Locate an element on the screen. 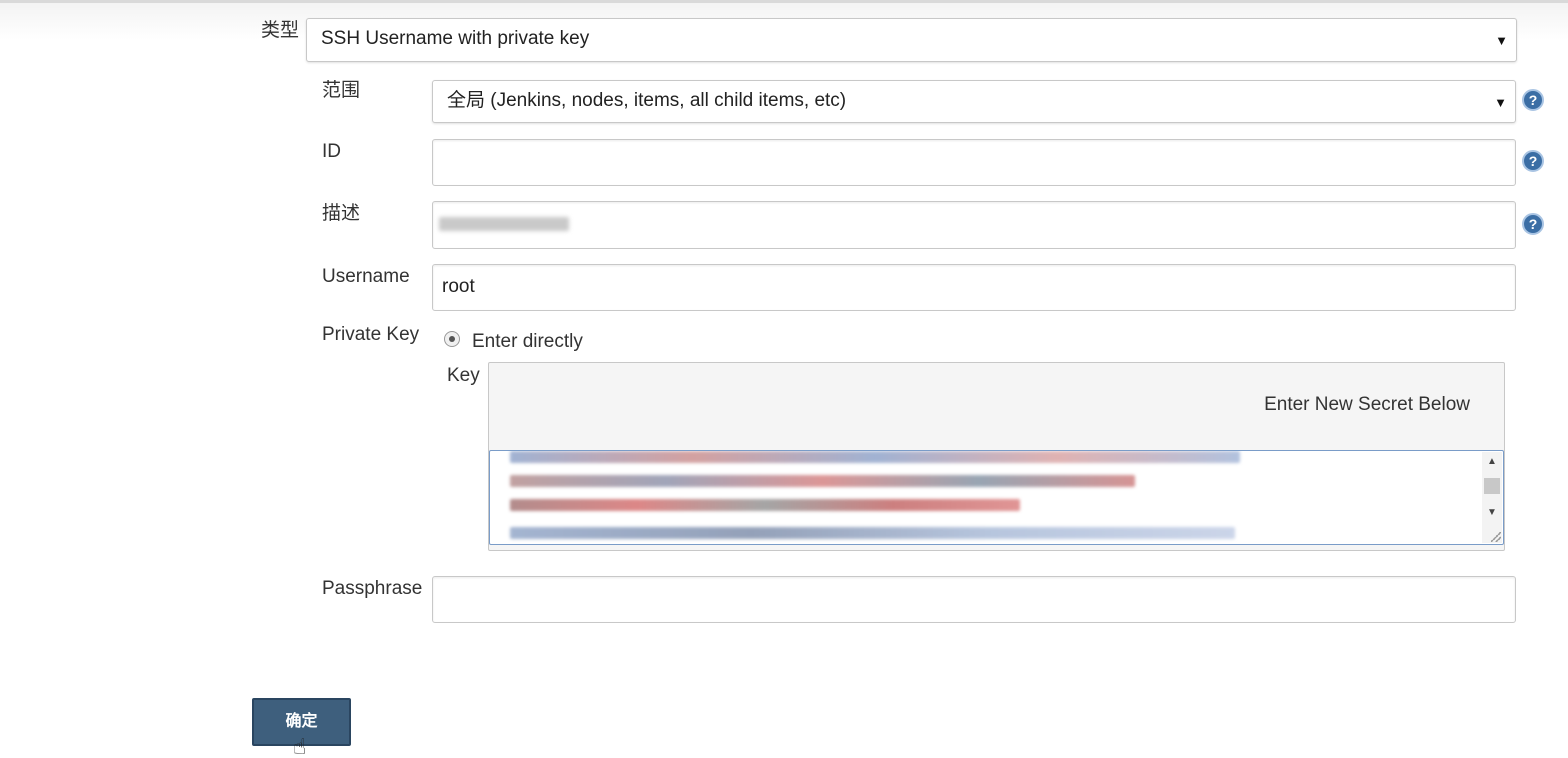  id-input is located at coordinates (974, 162).